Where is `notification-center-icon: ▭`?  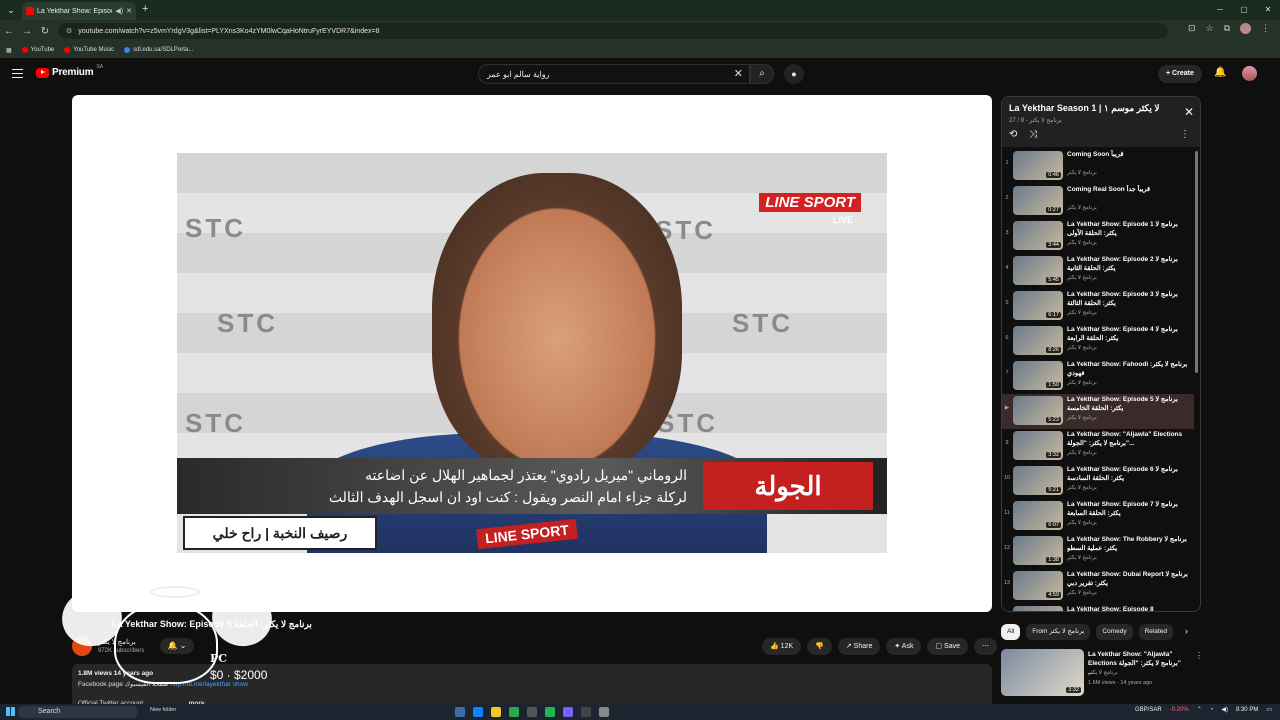 notification-center-icon: ▭ is located at coordinates (1269, 709).